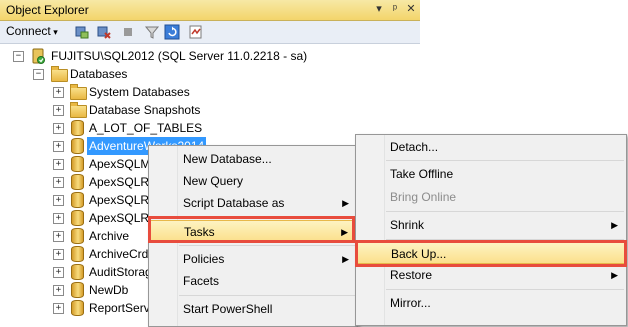 The height and width of the screenshot is (327, 628). I want to click on close-icon: ✕, so click(411, 9).